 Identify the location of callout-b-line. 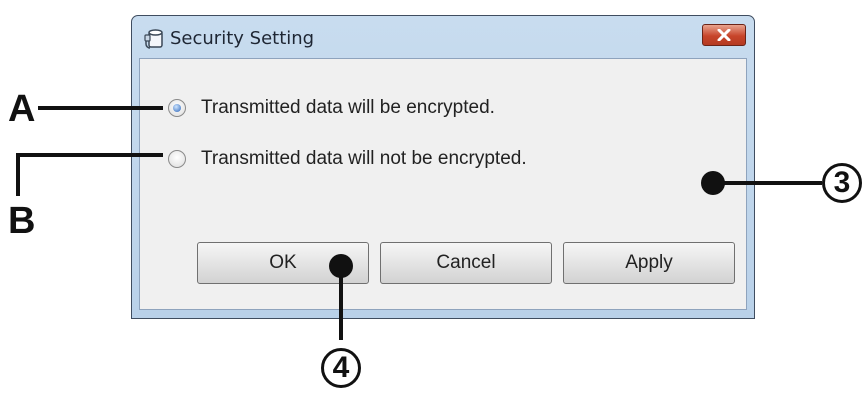
(89, 174).